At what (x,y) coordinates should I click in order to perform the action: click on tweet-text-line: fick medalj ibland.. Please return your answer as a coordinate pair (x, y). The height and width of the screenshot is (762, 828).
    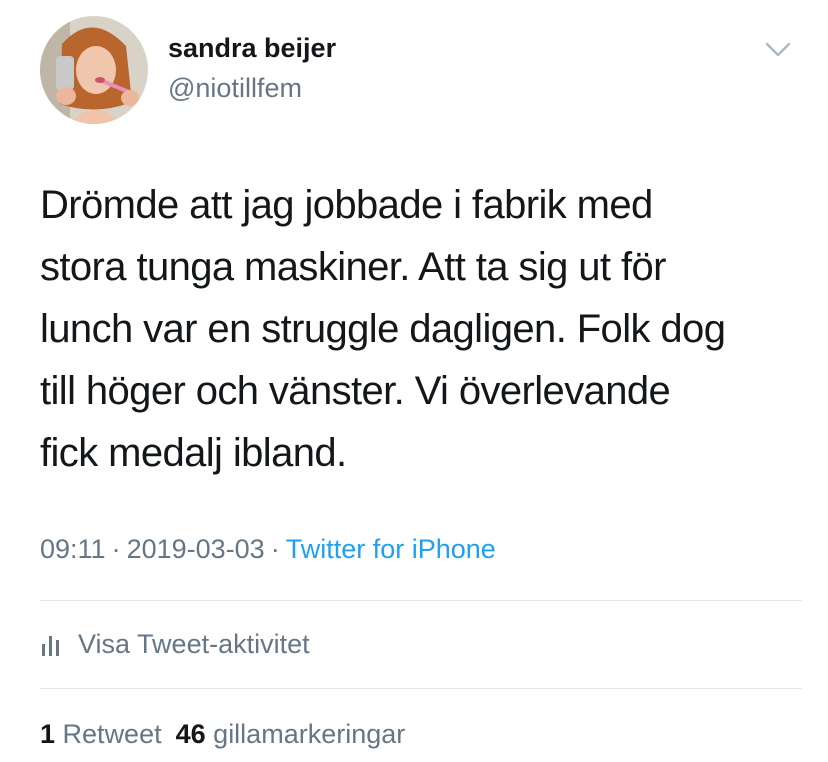
    Looking at the image, I should click on (193, 453).